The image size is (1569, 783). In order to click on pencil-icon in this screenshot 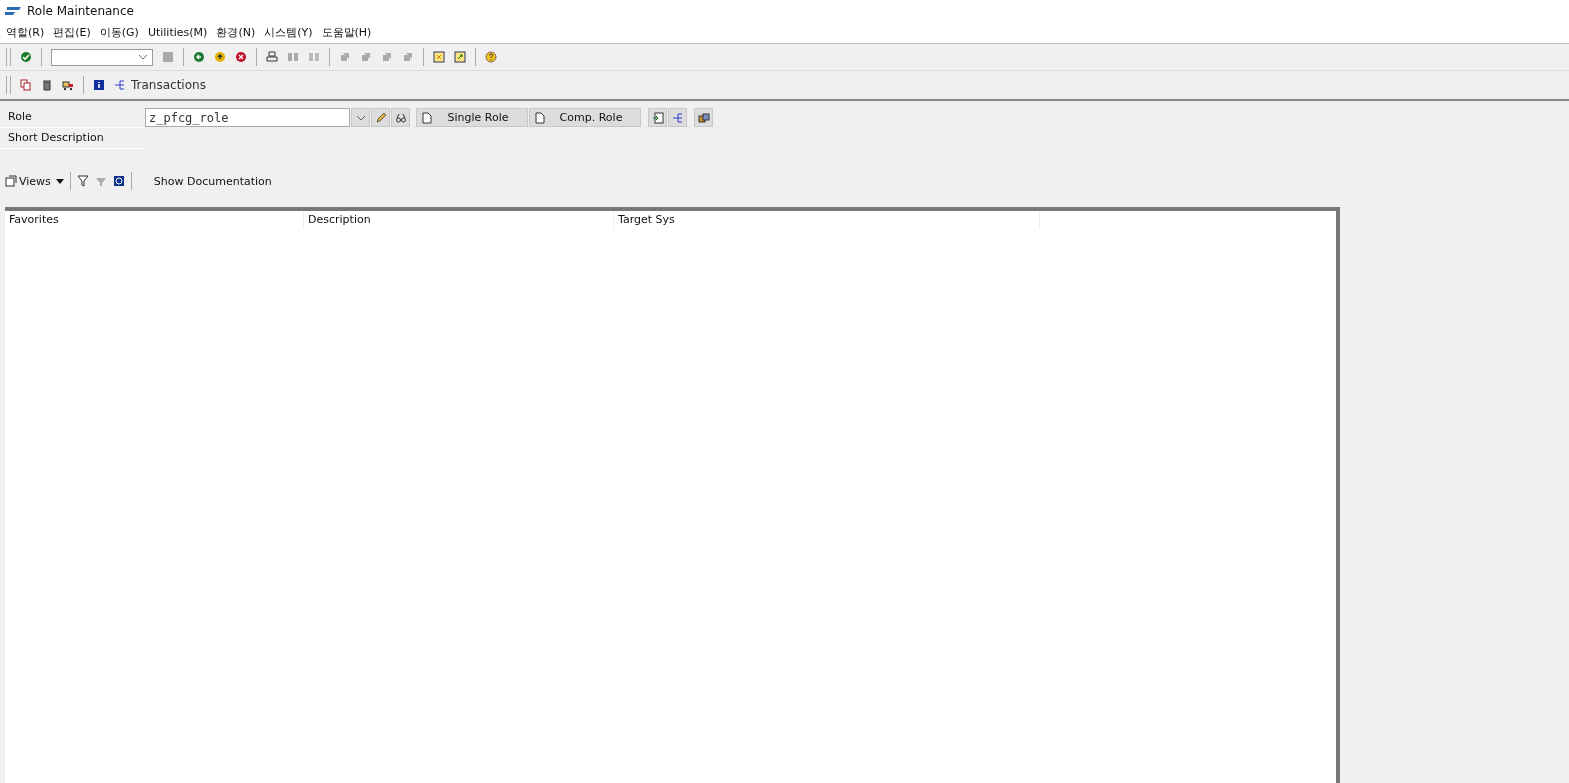, I will do `click(380, 117)`.